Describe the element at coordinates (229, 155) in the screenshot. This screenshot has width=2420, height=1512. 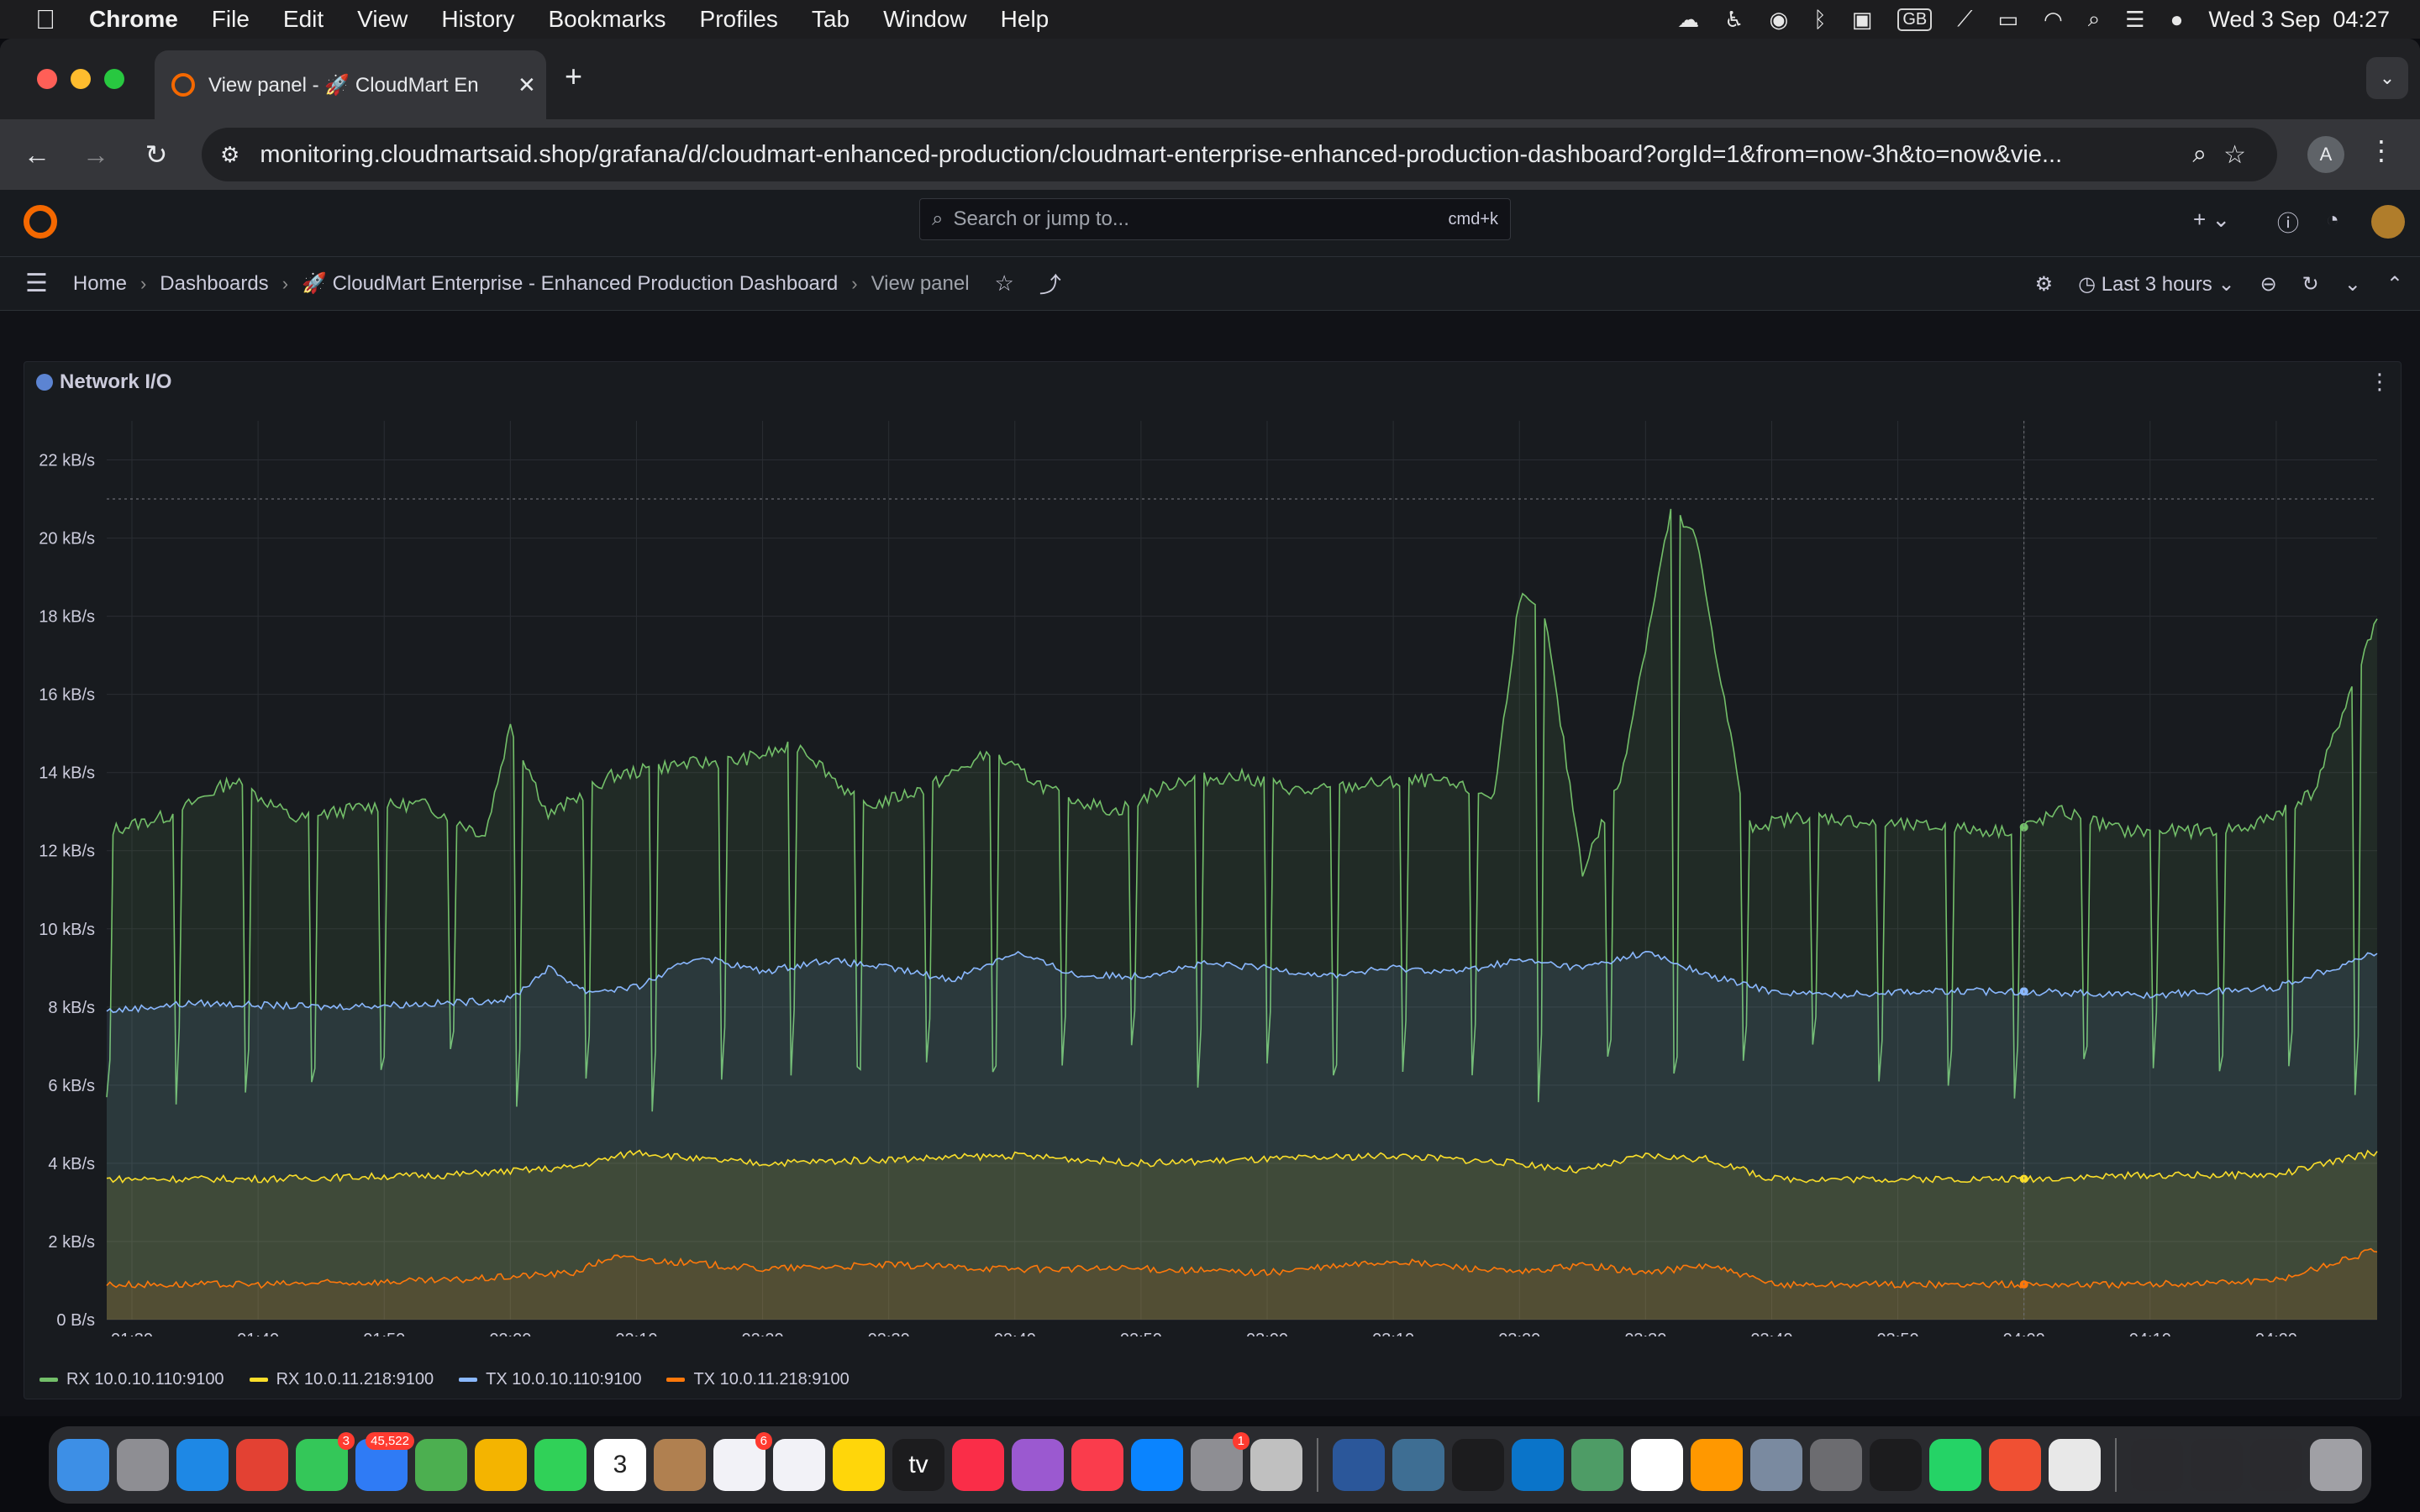
I see `site-info-icon: ⚙` at that location.